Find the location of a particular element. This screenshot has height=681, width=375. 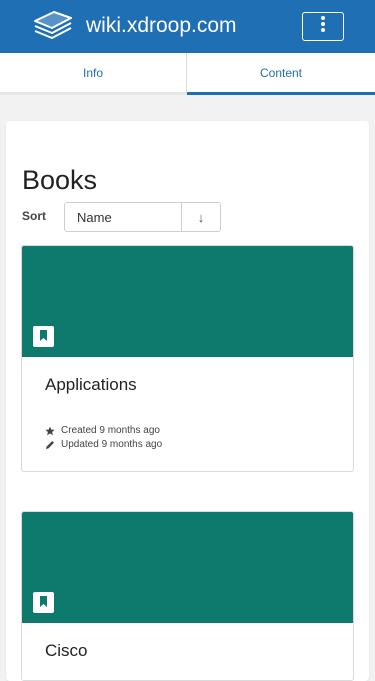

sort-direction-button: ↓ is located at coordinates (201, 217).